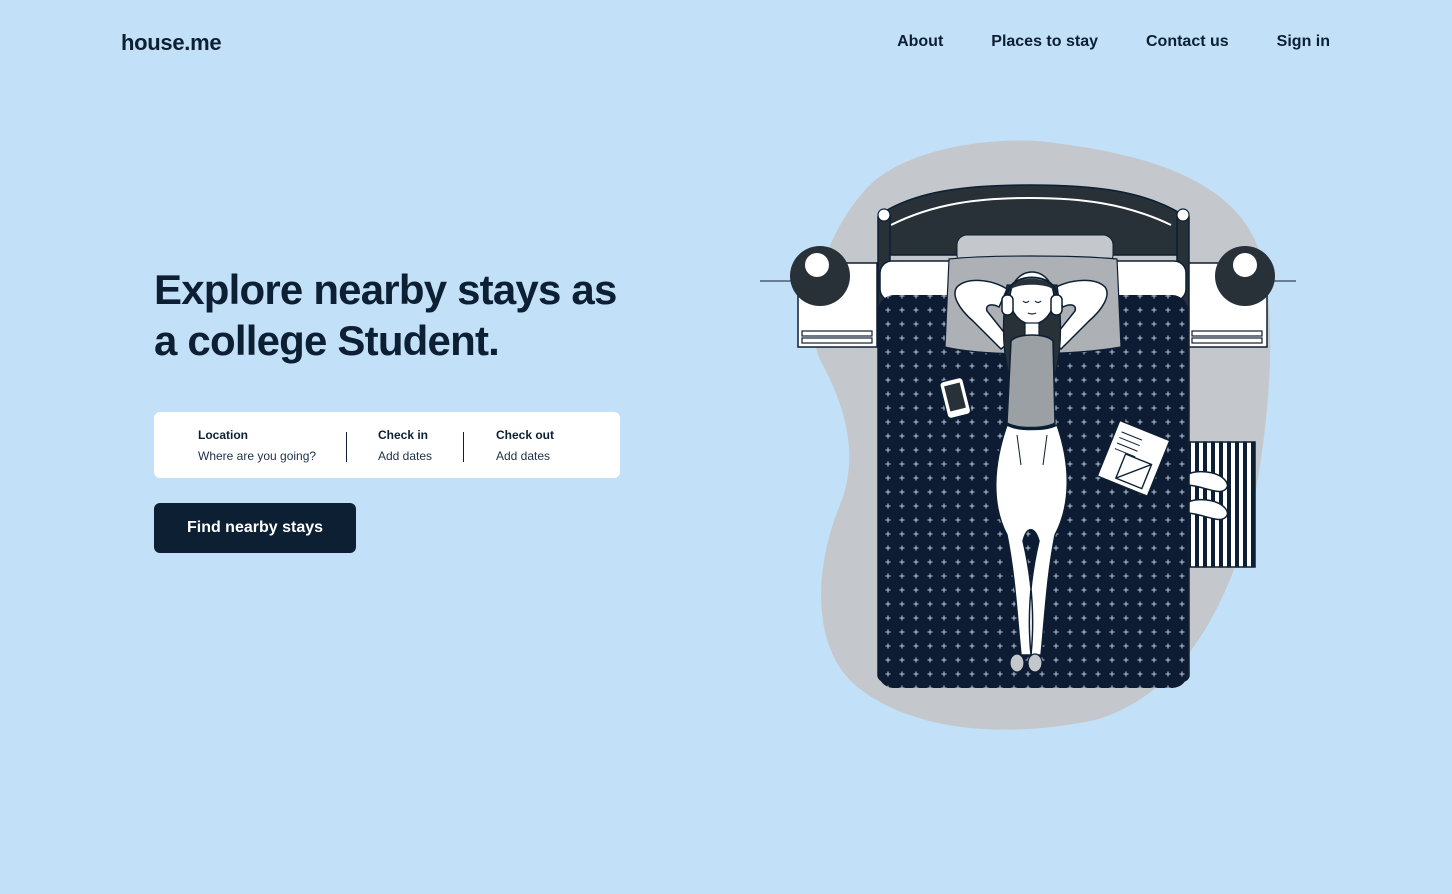 The image size is (1452, 894). What do you see at coordinates (525, 435) in the screenshot?
I see `check-out-label: Check out` at bounding box center [525, 435].